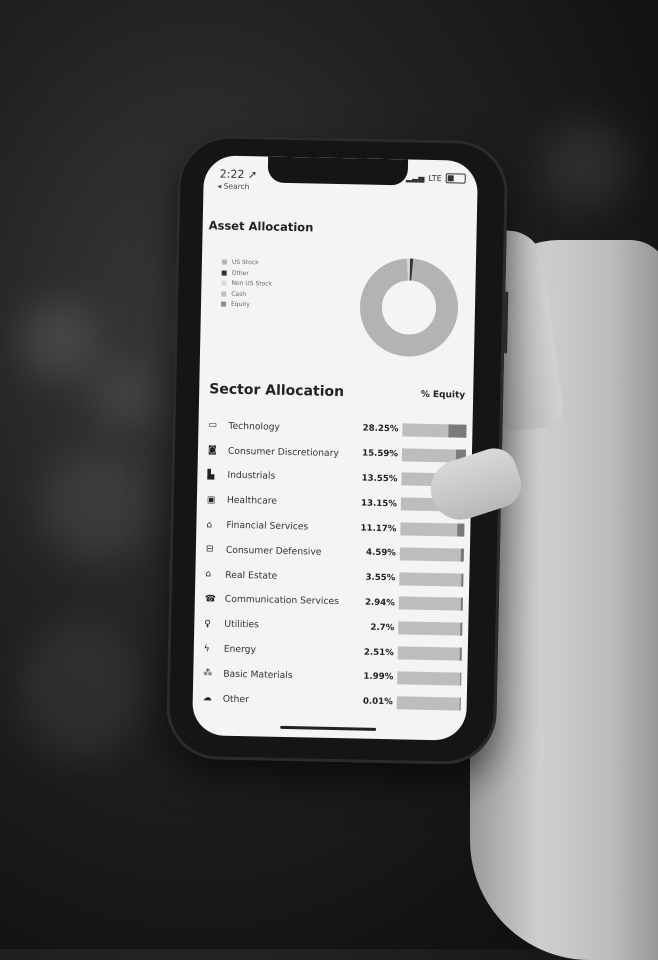 Image resolution: width=658 pixels, height=960 pixels. I want to click on sector-percent: 2.7%, so click(376, 627).